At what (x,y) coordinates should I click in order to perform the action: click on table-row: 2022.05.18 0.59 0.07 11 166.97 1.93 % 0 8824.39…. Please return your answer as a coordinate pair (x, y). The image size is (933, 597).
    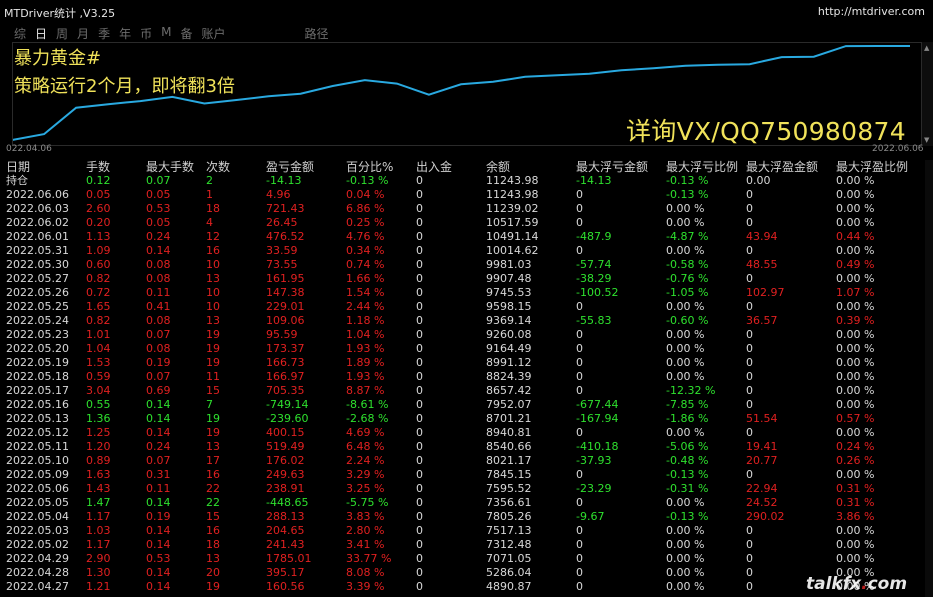
    Looking at the image, I should click on (462, 377).